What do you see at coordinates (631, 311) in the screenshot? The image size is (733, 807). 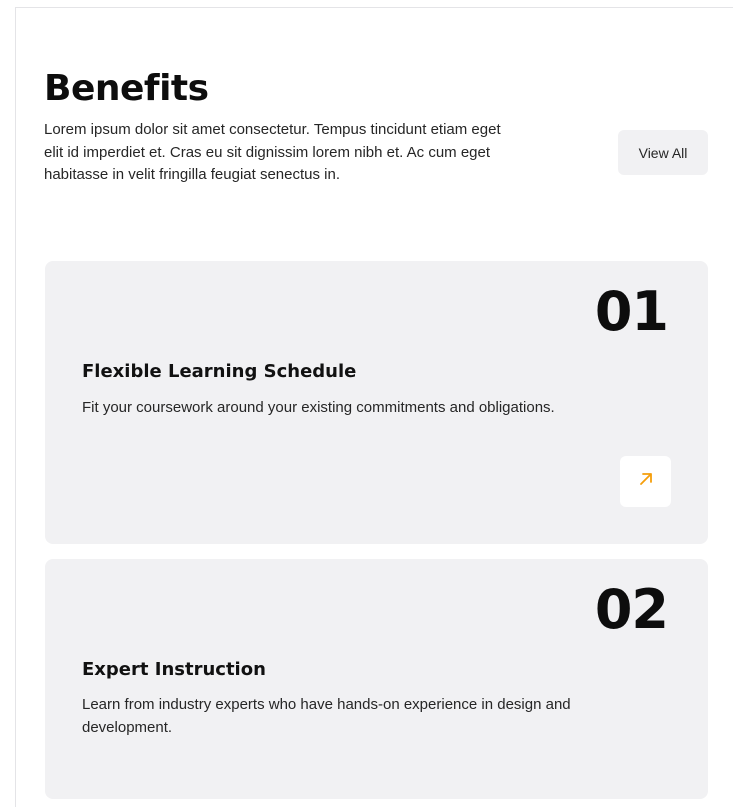 I see `card-number: 01` at bounding box center [631, 311].